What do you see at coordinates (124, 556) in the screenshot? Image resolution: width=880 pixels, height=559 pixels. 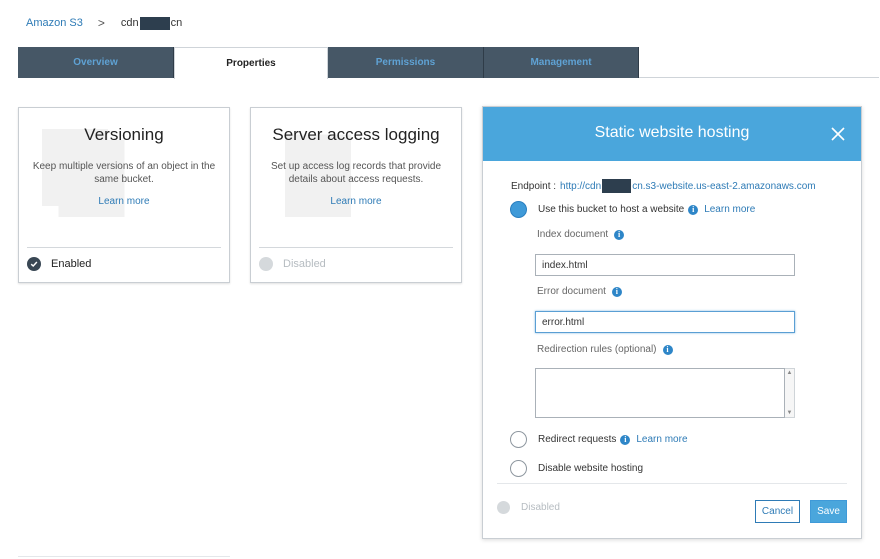 I see `bottom-divider` at bounding box center [124, 556].